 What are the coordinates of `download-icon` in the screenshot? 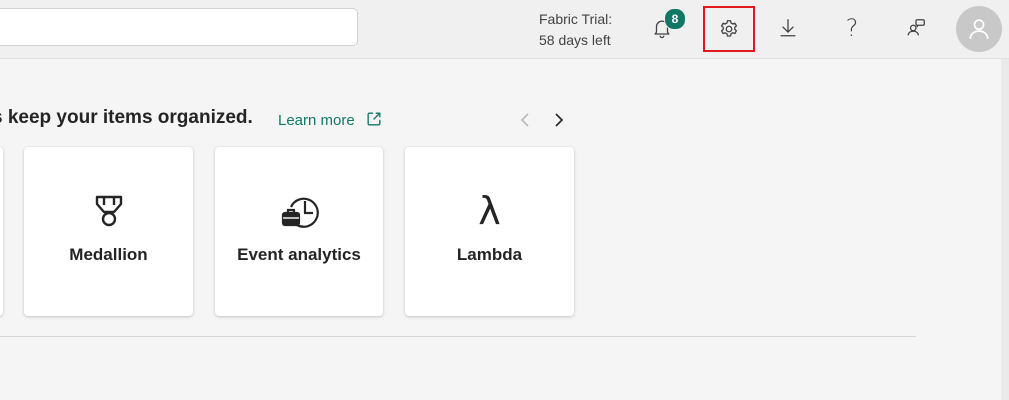 It's located at (788, 28).